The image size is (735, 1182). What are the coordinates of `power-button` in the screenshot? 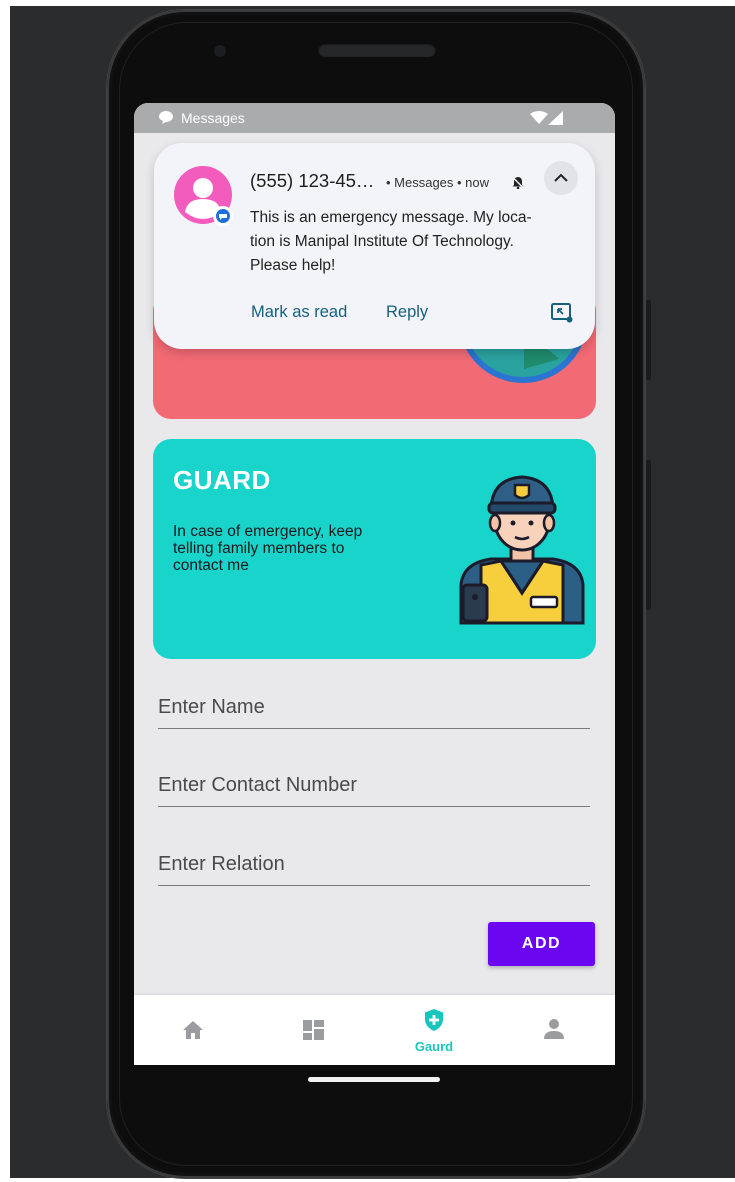 It's located at (648, 535).